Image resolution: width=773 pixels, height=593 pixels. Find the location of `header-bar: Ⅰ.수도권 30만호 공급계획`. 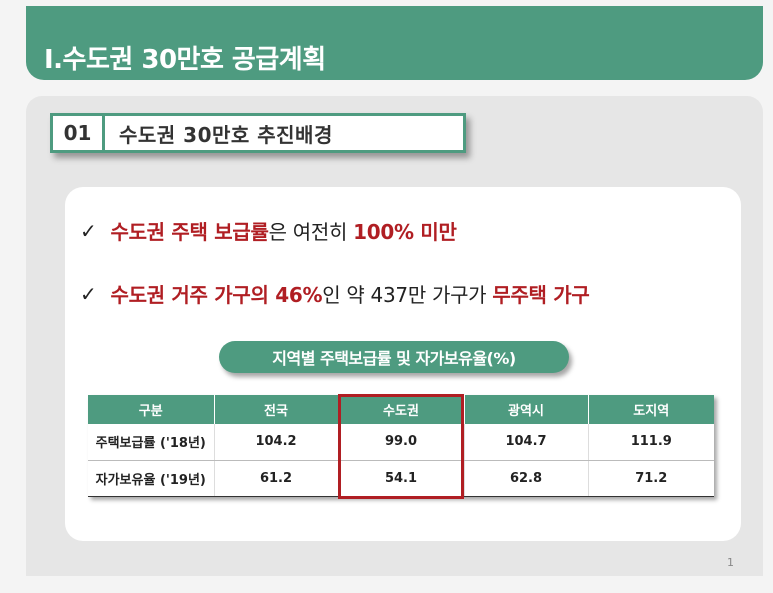

header-bar: Ⅰ.수도권 30만호 공급계획 is located at coordinates (394, 43).